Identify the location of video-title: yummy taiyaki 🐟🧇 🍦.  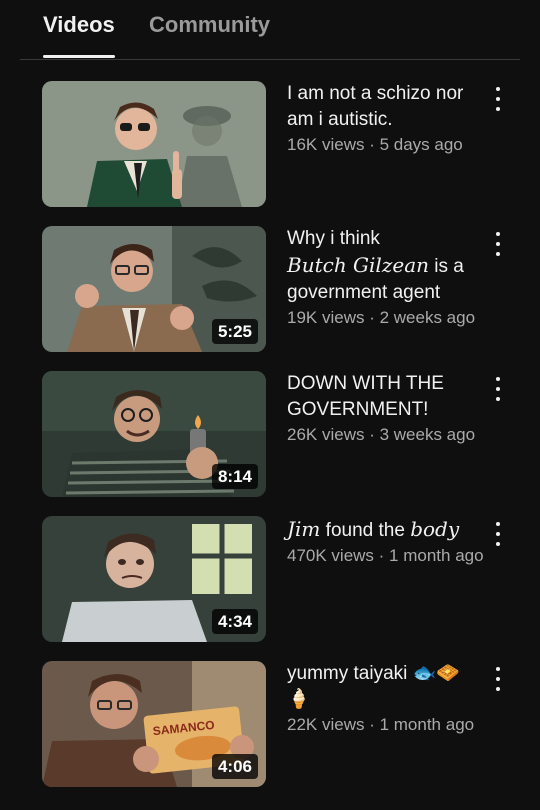
(387, 687).